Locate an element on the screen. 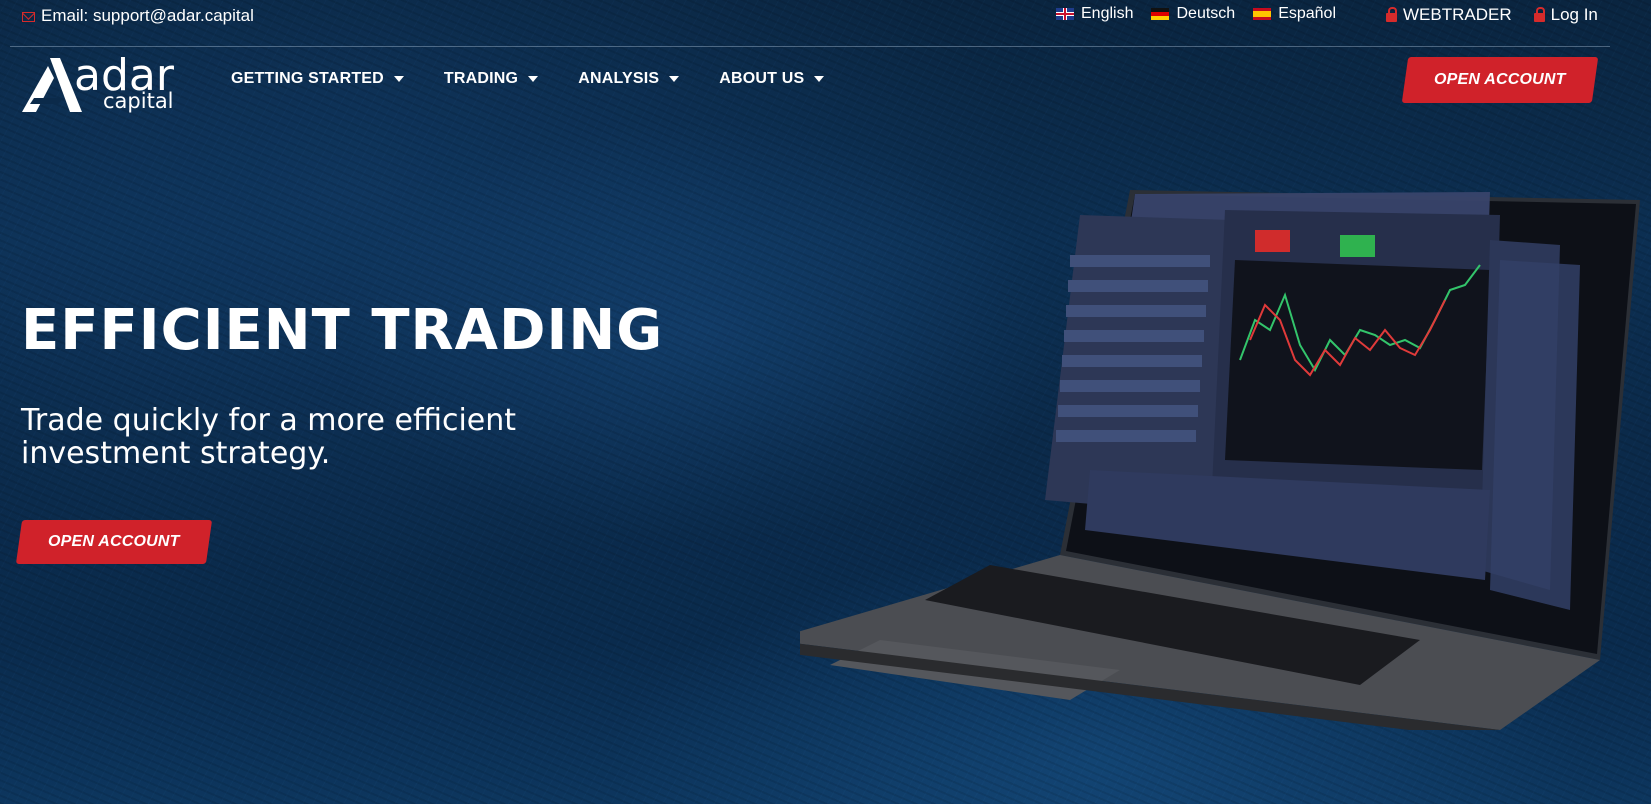 The image size is (1651, 804). language-label: Deutsch is located at coordinates (1206, 13).